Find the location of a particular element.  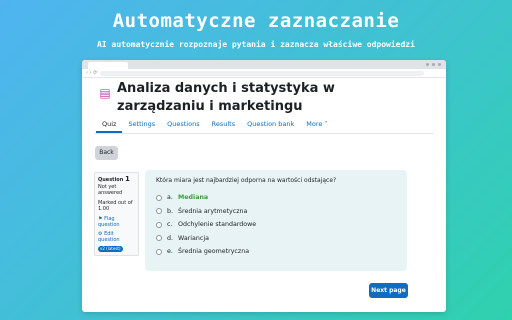

option-letter: a. is located at coordinates (170, 198).